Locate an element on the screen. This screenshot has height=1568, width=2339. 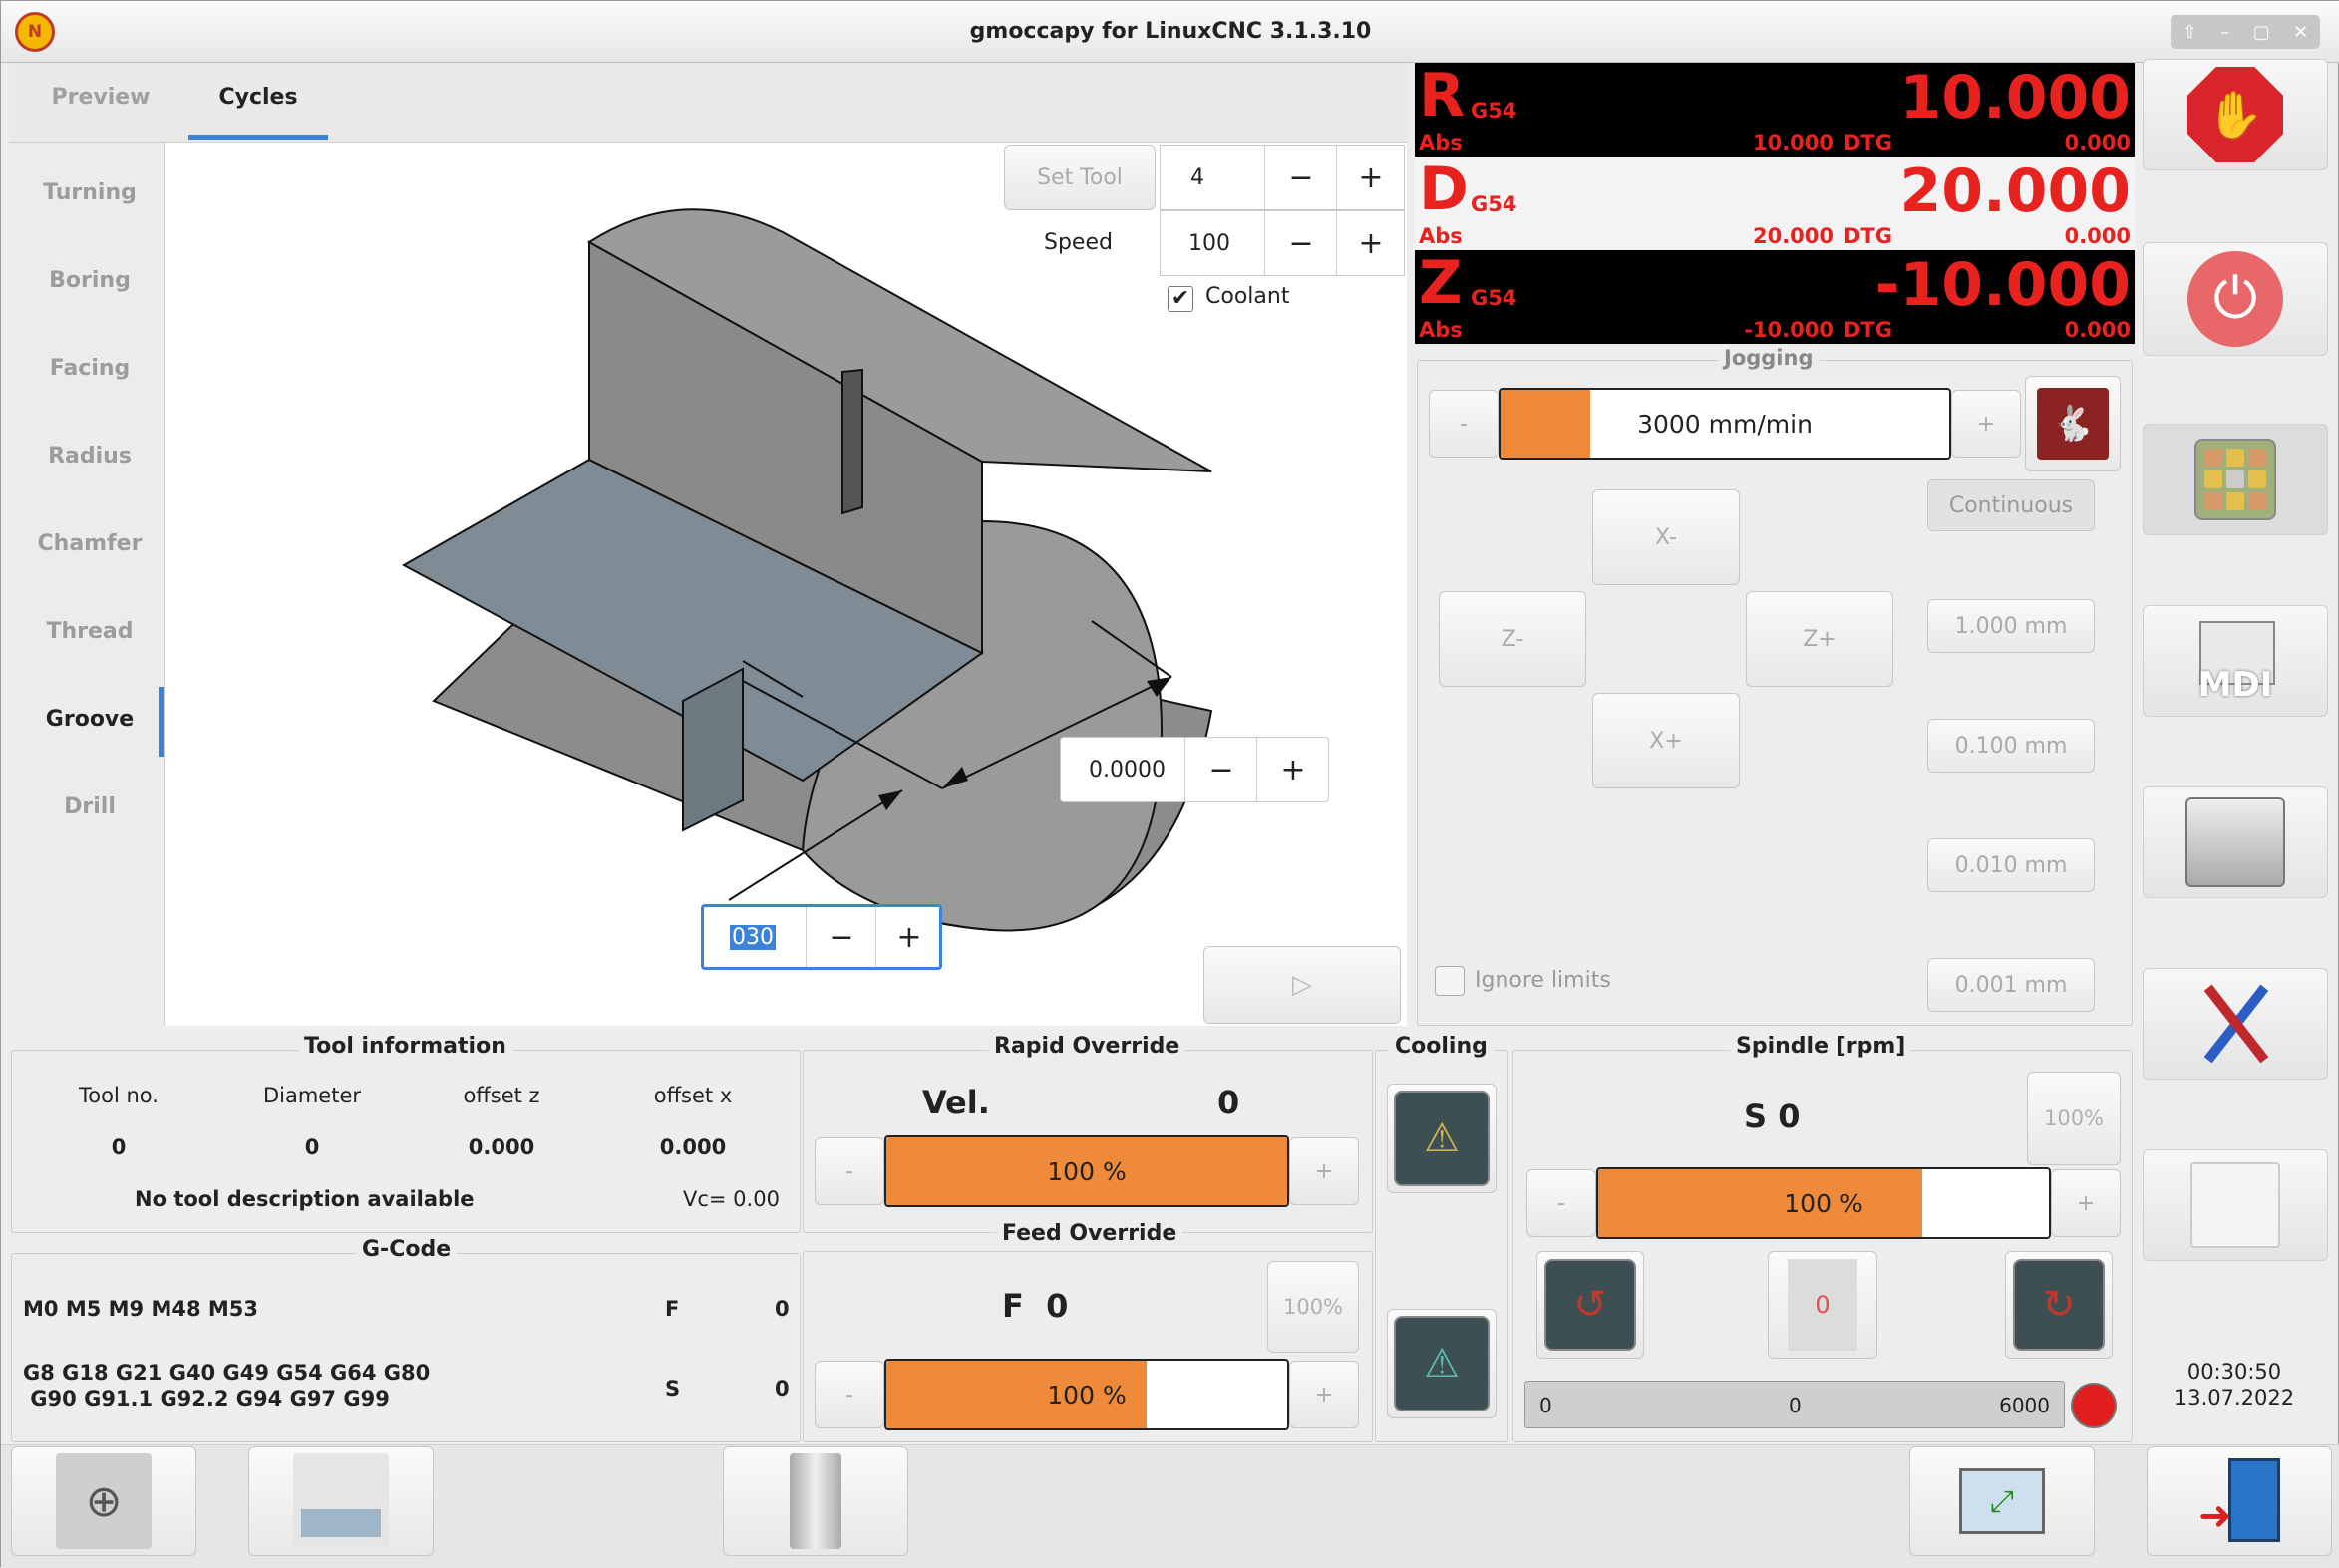
dro-r-axis: R G54 10.000 Abs 10.000 DTG 0.000 is located at coordinates (1775, 109).